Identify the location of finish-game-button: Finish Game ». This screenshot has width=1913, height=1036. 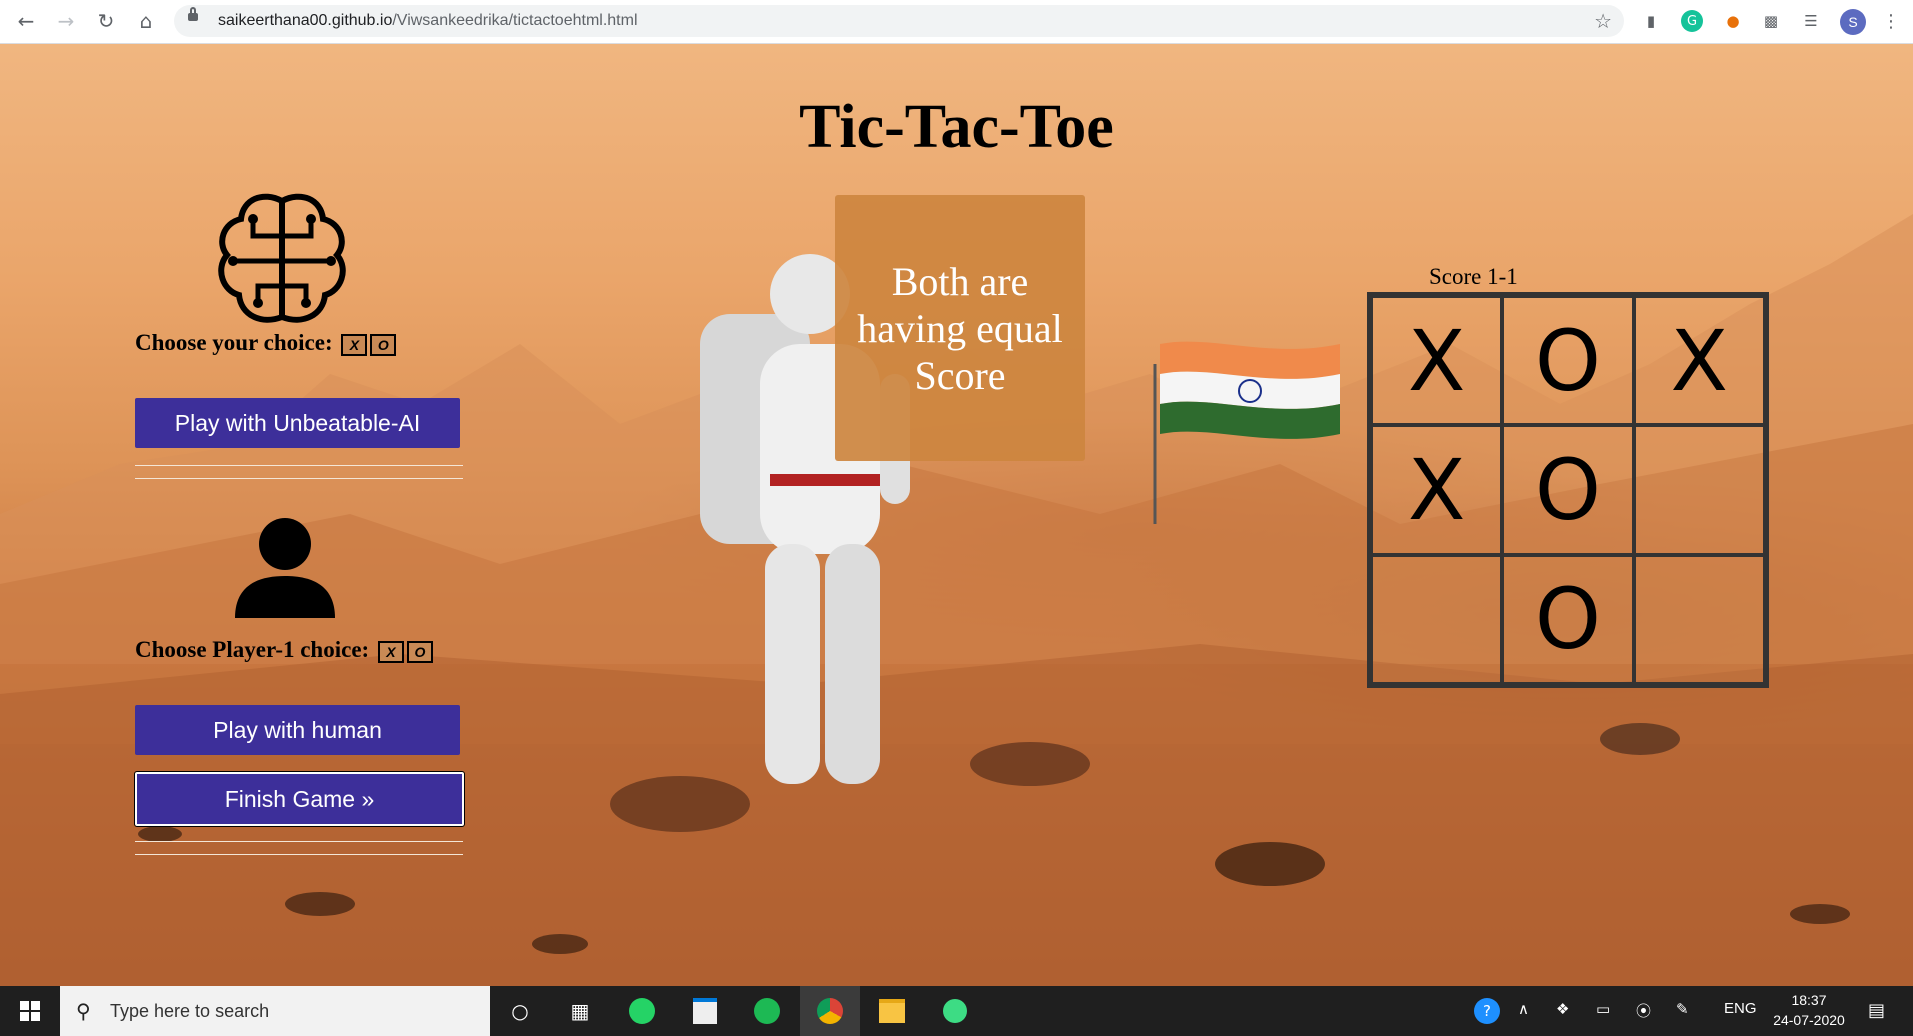
(299, 799).